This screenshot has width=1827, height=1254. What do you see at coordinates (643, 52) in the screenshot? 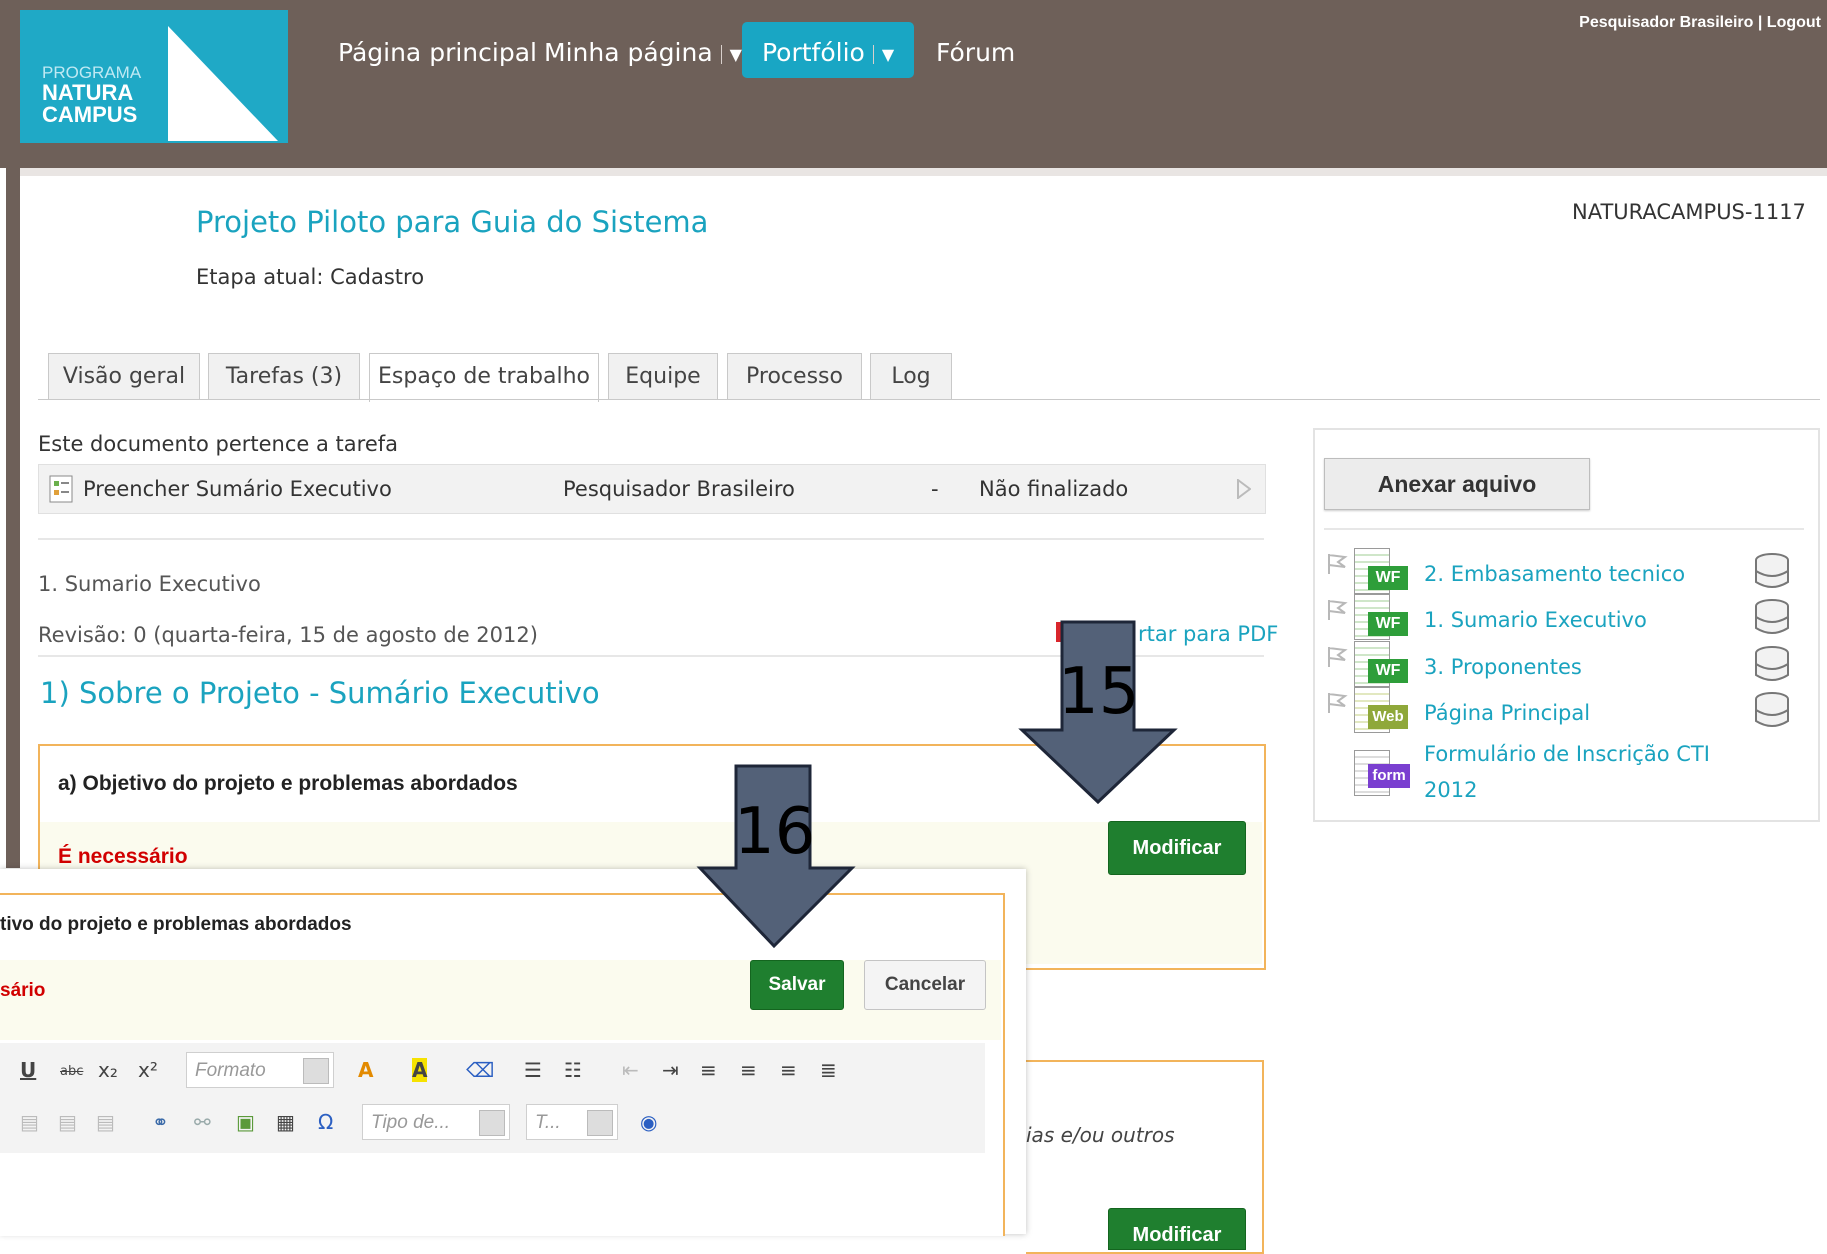
I see `nav-my-page: Minha página ▼` at bounding box center [643, 52].